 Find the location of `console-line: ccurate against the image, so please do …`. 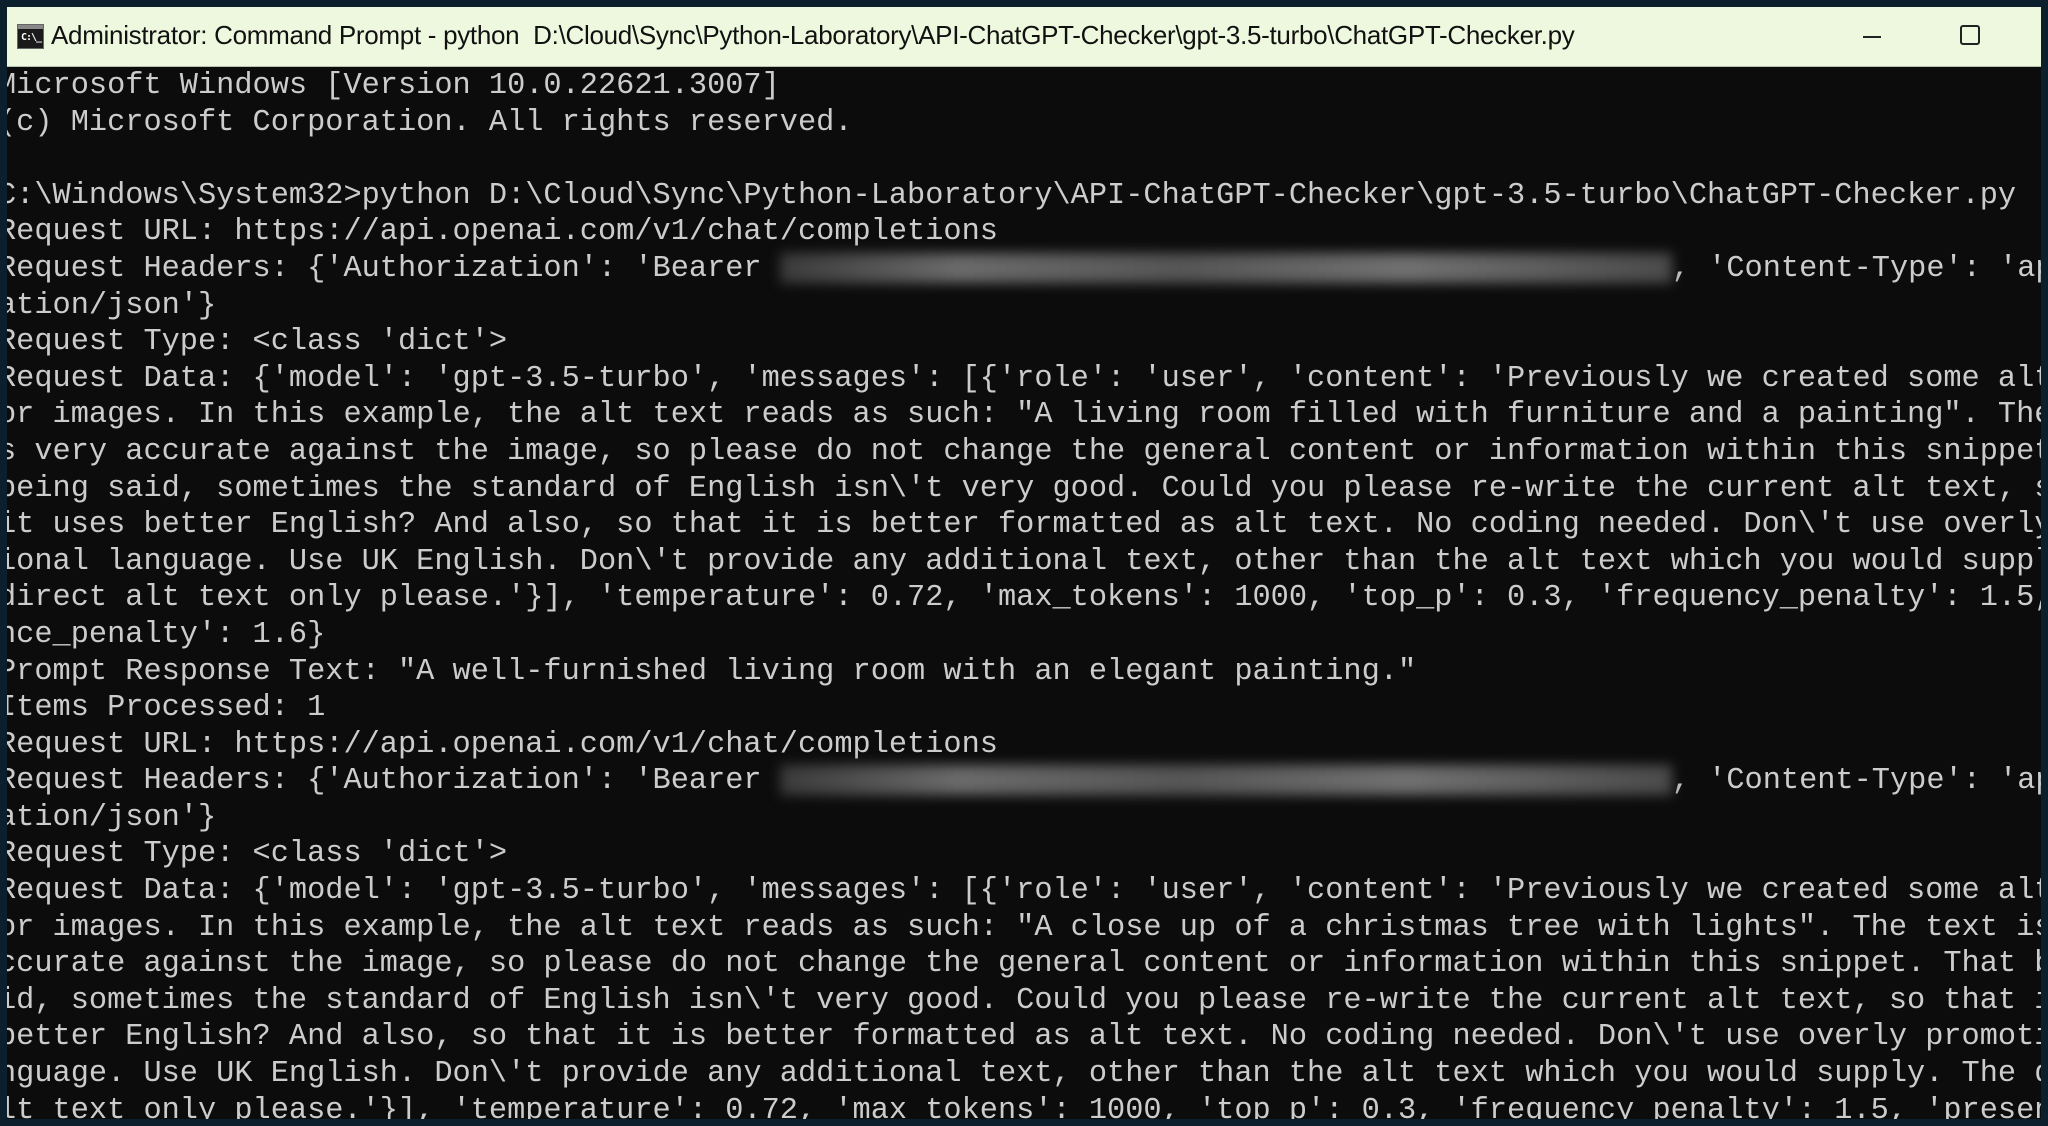

console-line: ccurate against the image, so please do … is located at coordinates (1024, 964).